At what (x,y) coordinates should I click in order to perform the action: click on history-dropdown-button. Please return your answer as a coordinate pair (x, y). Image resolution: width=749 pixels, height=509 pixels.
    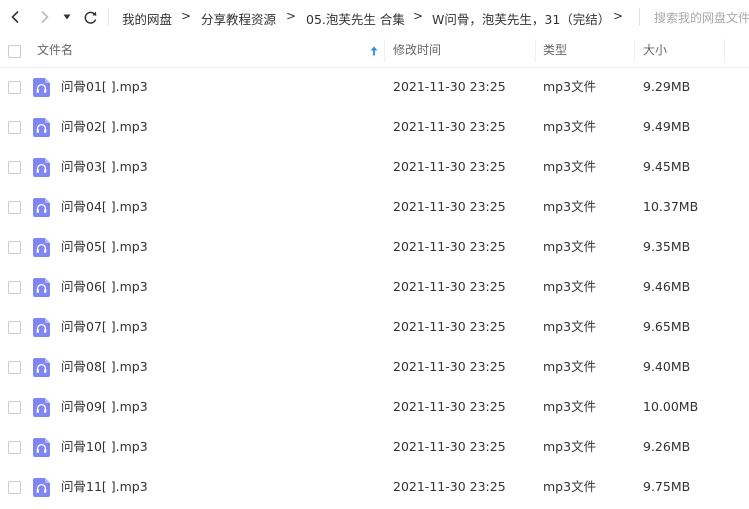
    Looking at the image, I should click on (67, 17).